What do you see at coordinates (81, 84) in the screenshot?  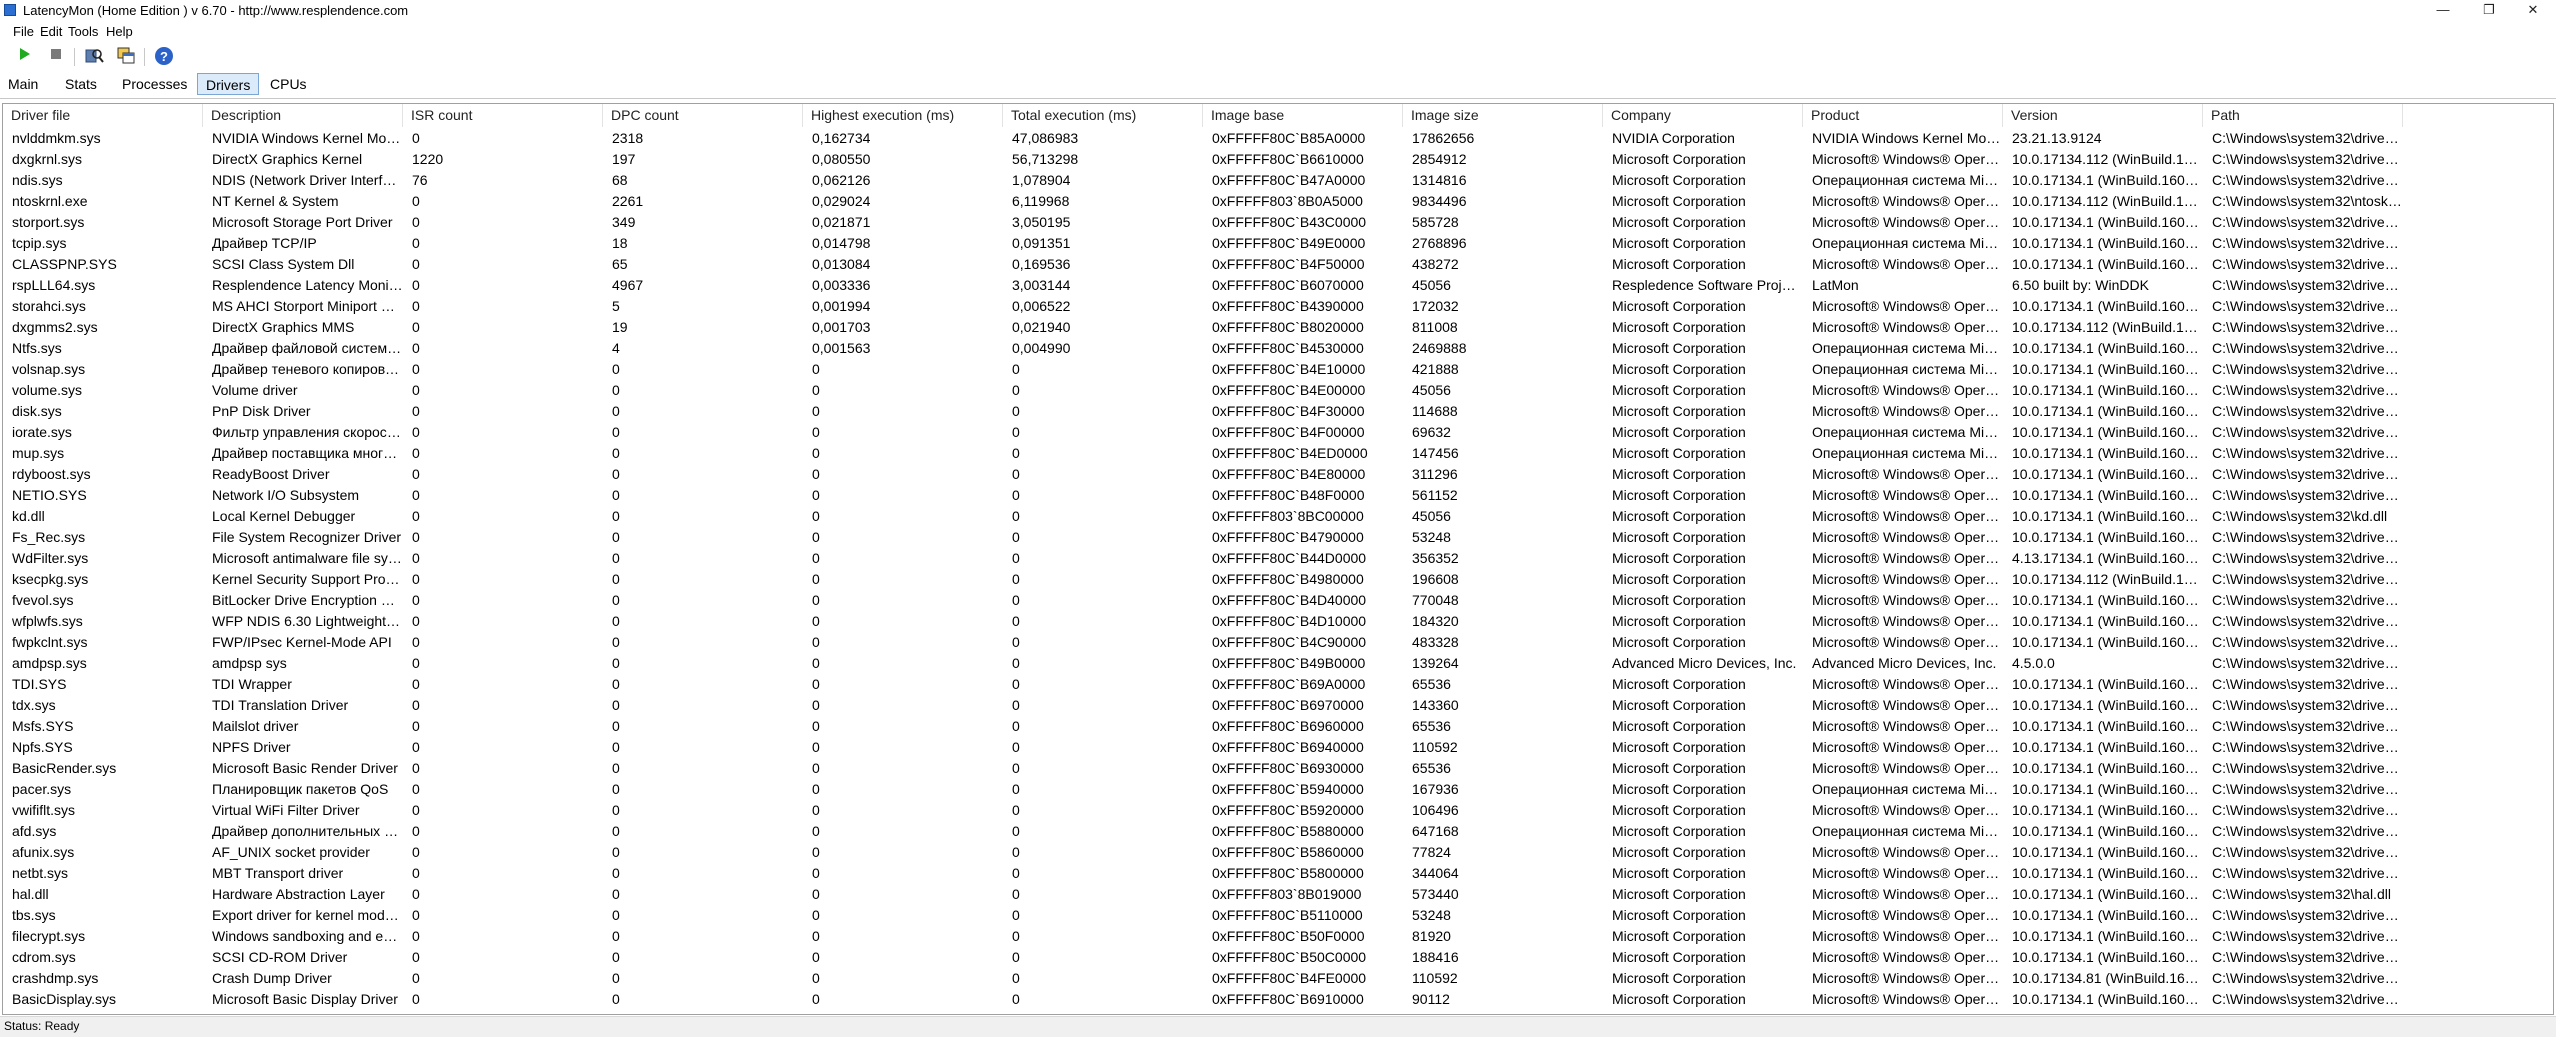 I see `tab-stats: Stats` at bounding box center [81, 84].